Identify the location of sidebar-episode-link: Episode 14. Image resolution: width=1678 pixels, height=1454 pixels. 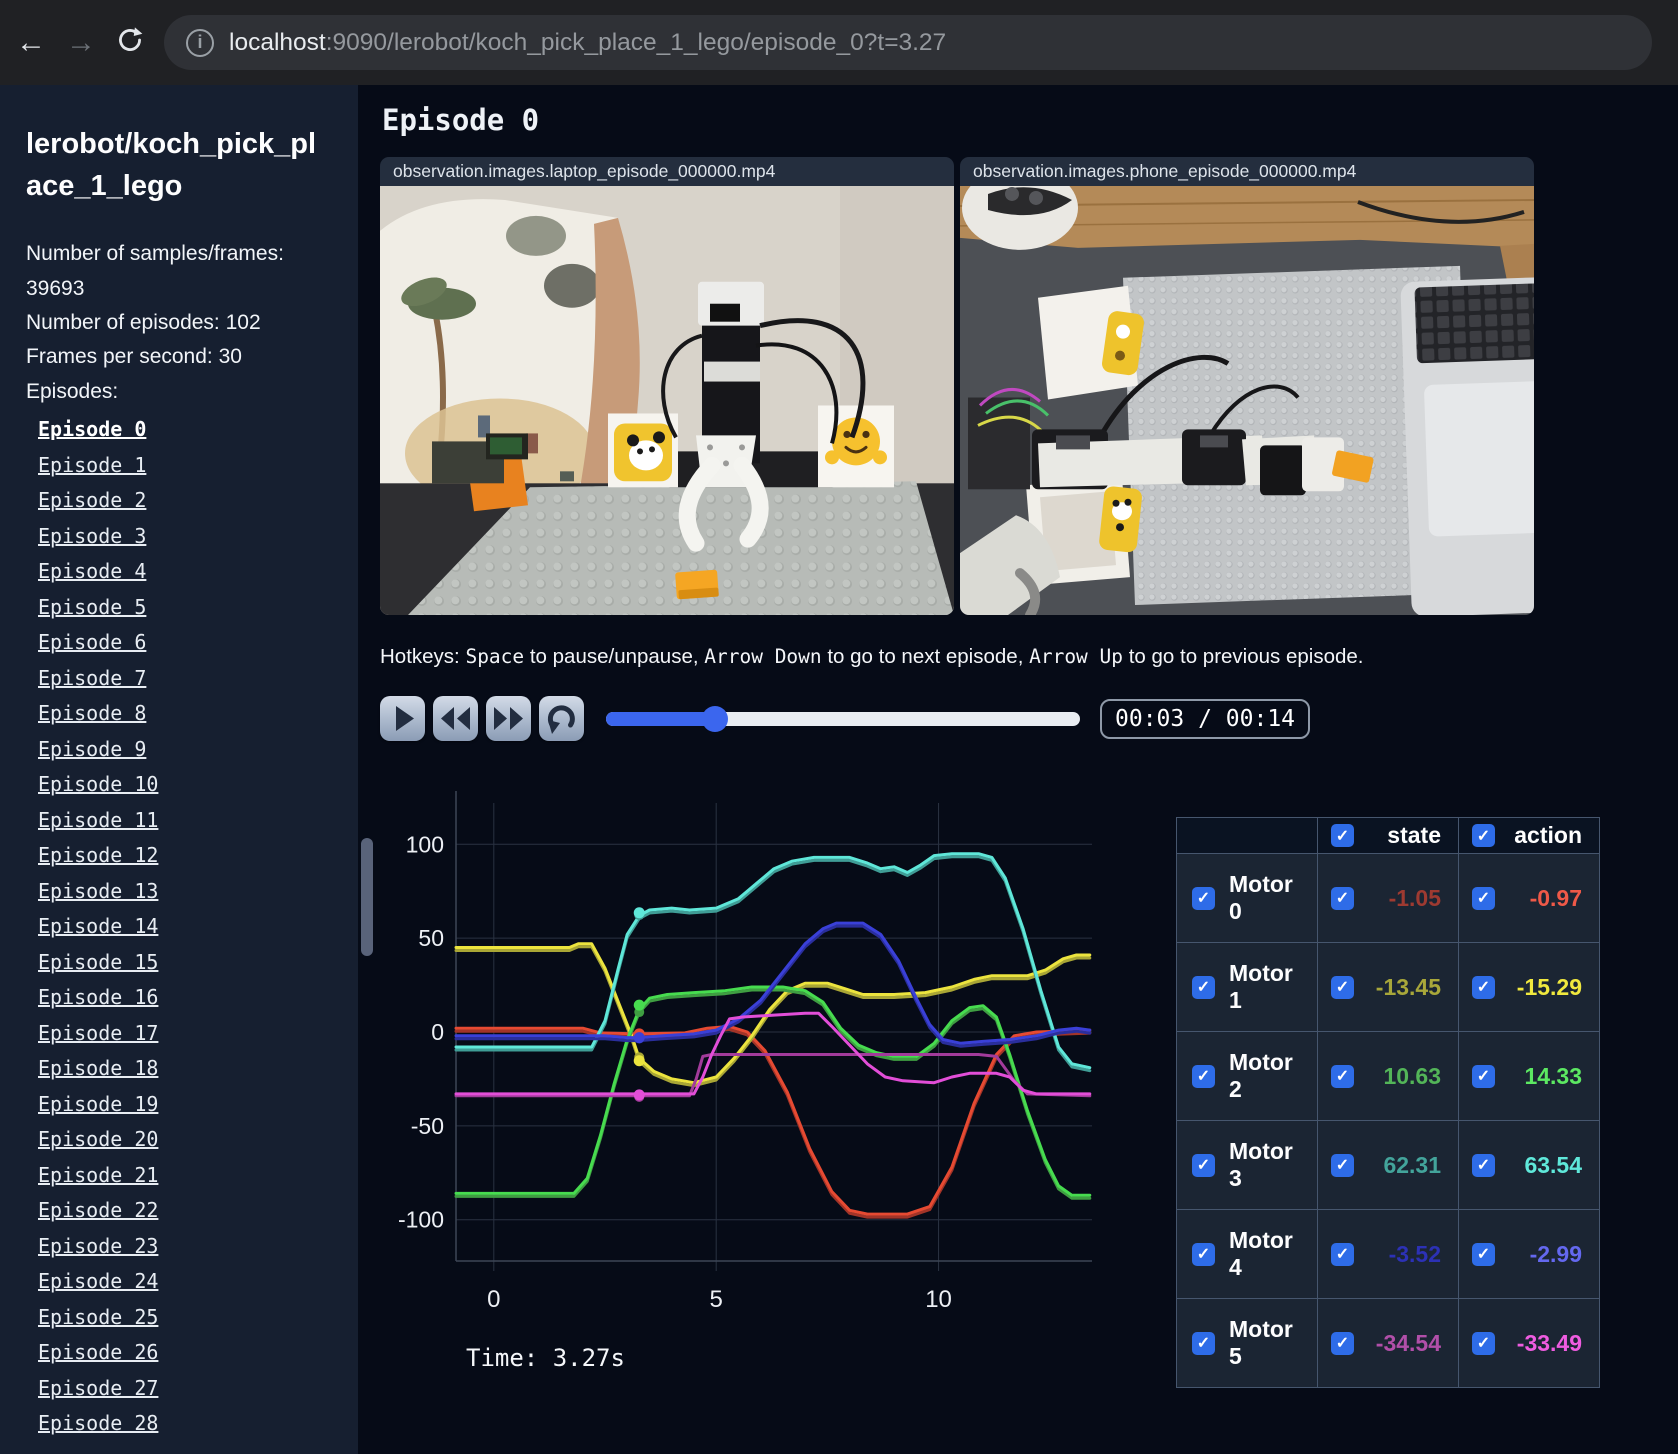
(98, 926).